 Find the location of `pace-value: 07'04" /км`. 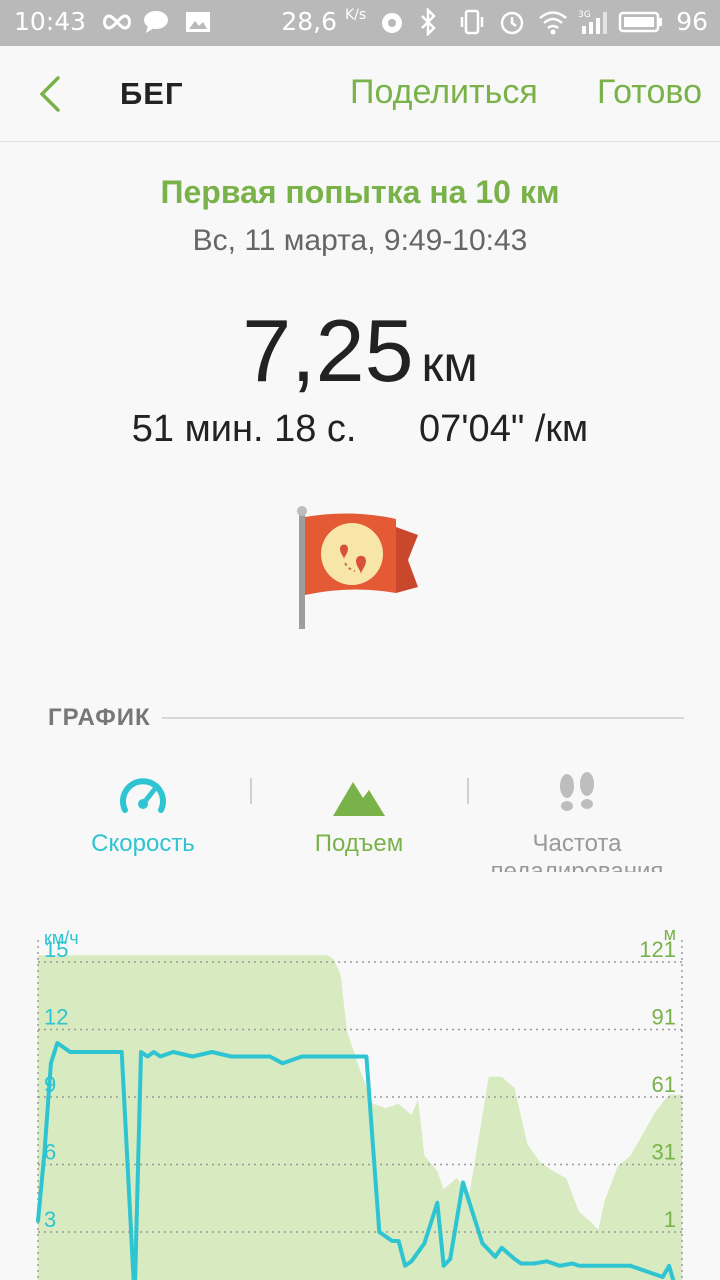

pace-value: 07'04" /км is located at coordinates (504, 429).